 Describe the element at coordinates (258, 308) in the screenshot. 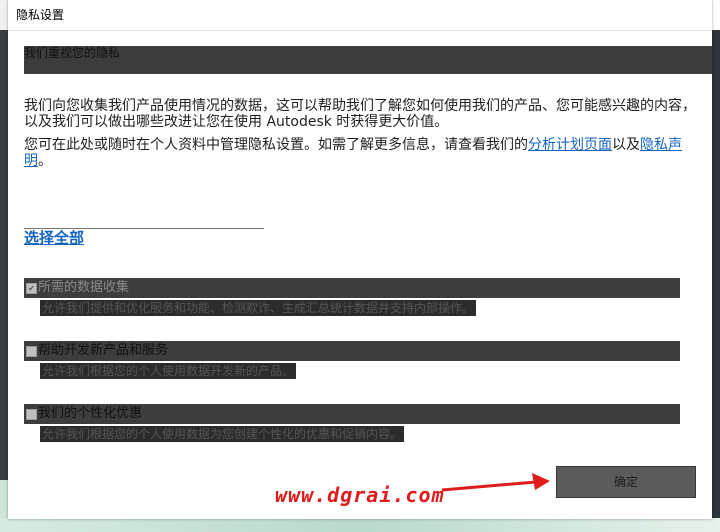

I see `option-description: 允许我们提供和优化服务和功能、检测欺诈、生成汇总统计数据并支持内部操作。` at that location.